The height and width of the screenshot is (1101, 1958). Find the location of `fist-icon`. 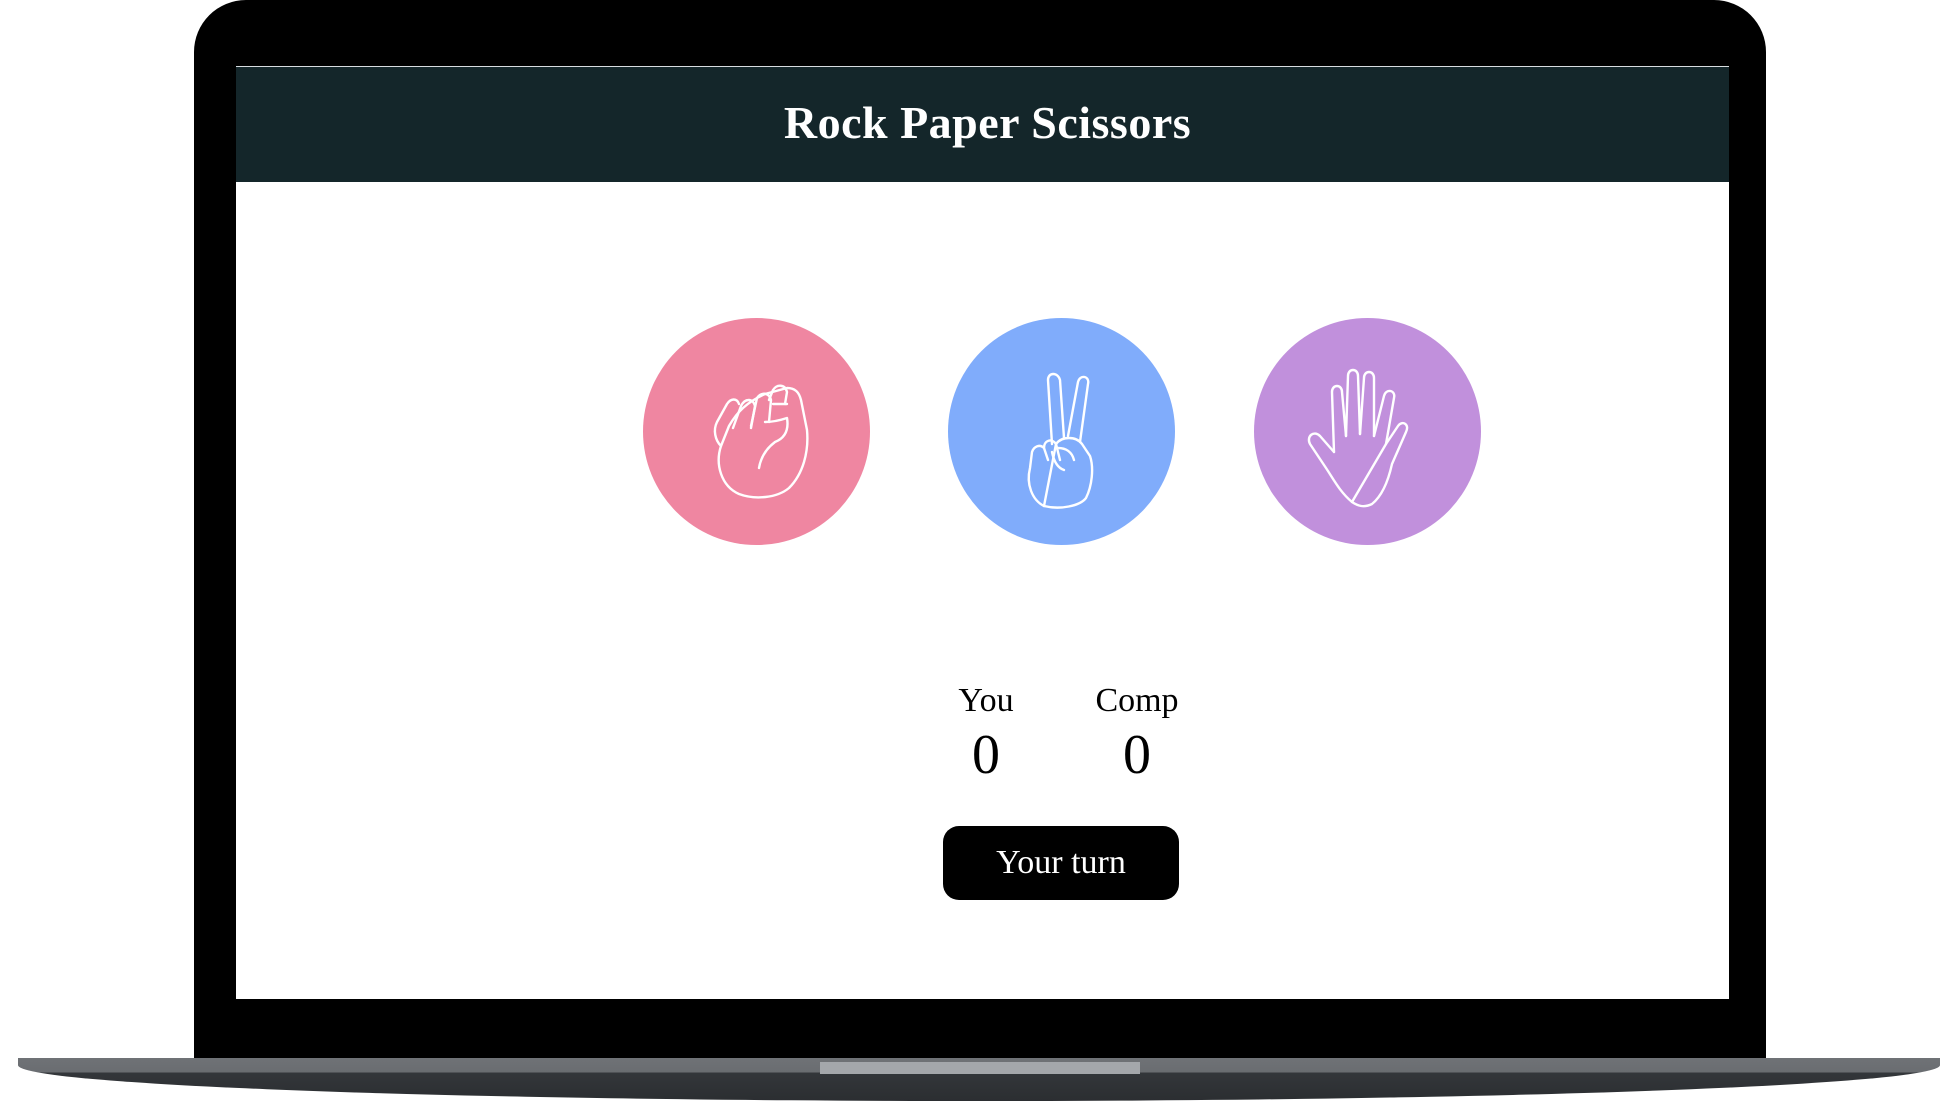

fist-icon is located at coordinates (761, 441).